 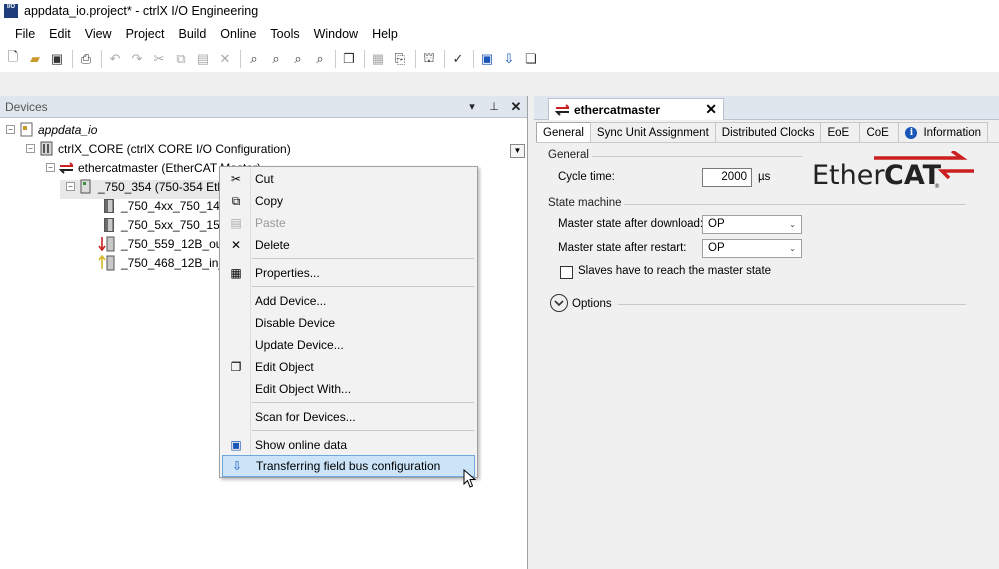 I want to click on menu-item-label: Copy, so click(x=269, y=201).